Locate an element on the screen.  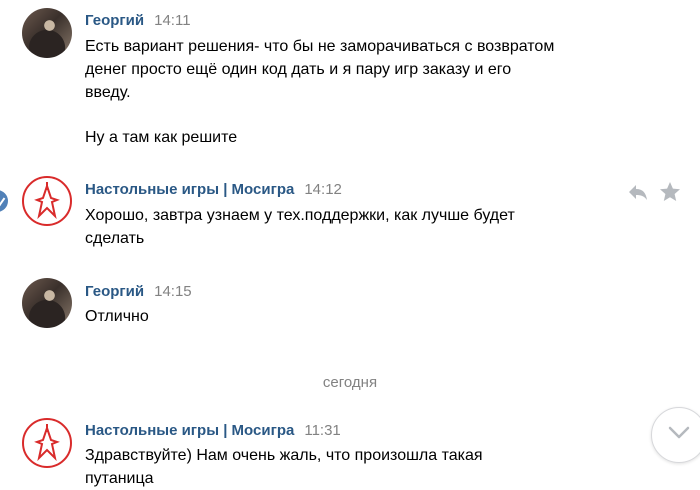
message-author: Настольные игры | Мосигра 14:12 is located at coordinates (213, 189).